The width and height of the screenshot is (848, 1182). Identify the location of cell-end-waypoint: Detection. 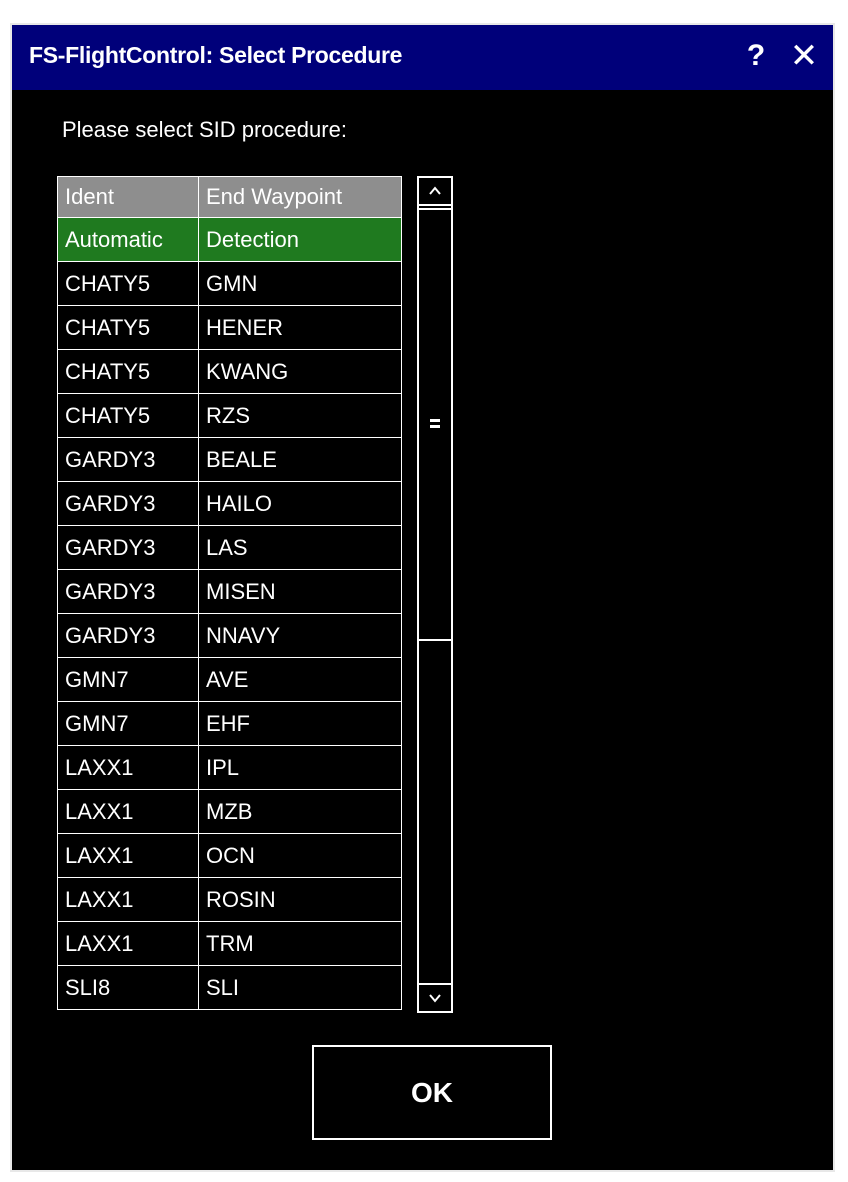
(300, 239).